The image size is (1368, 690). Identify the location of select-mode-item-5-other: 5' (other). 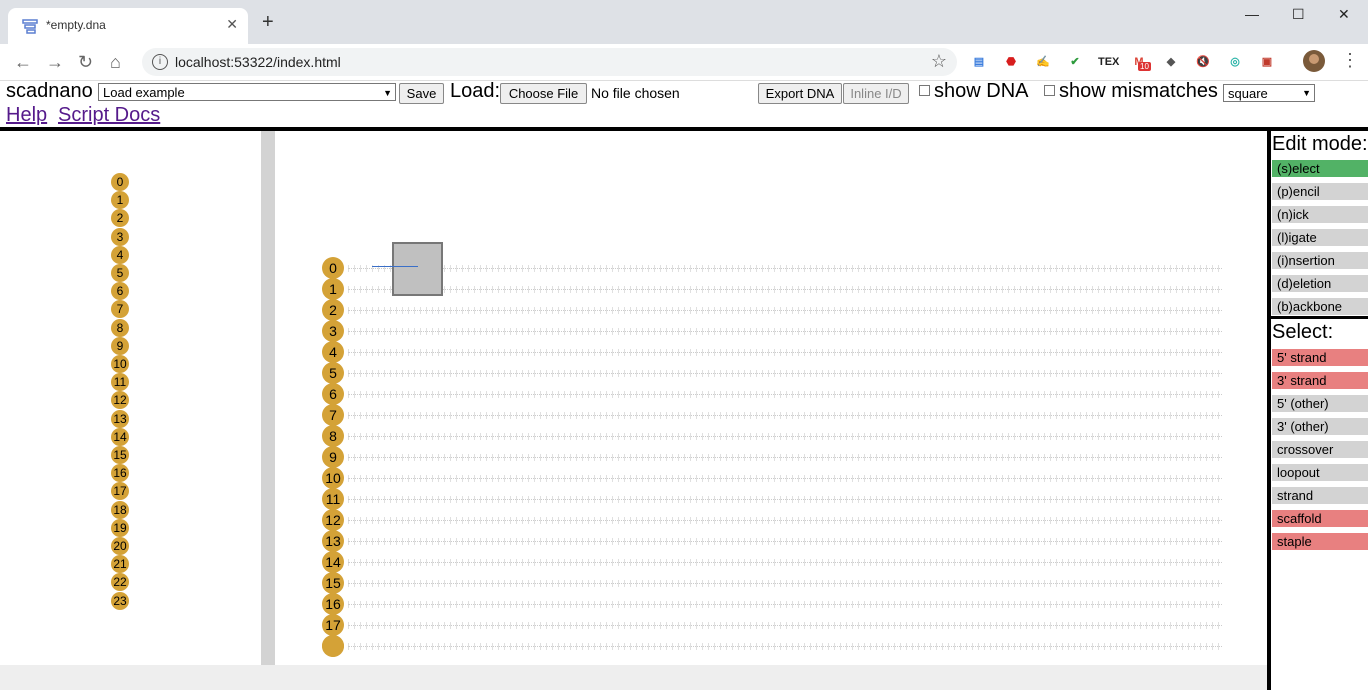
(1320, 403).